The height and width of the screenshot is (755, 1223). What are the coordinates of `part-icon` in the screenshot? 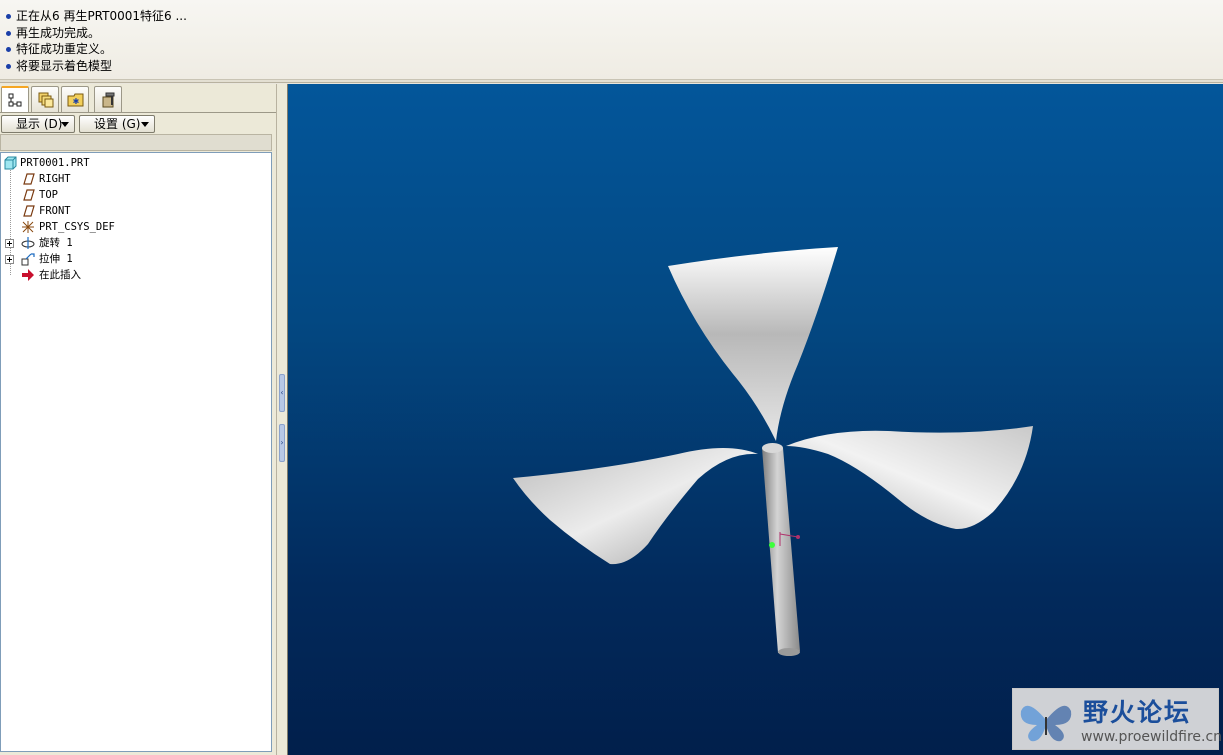 It's located at (10, 163).